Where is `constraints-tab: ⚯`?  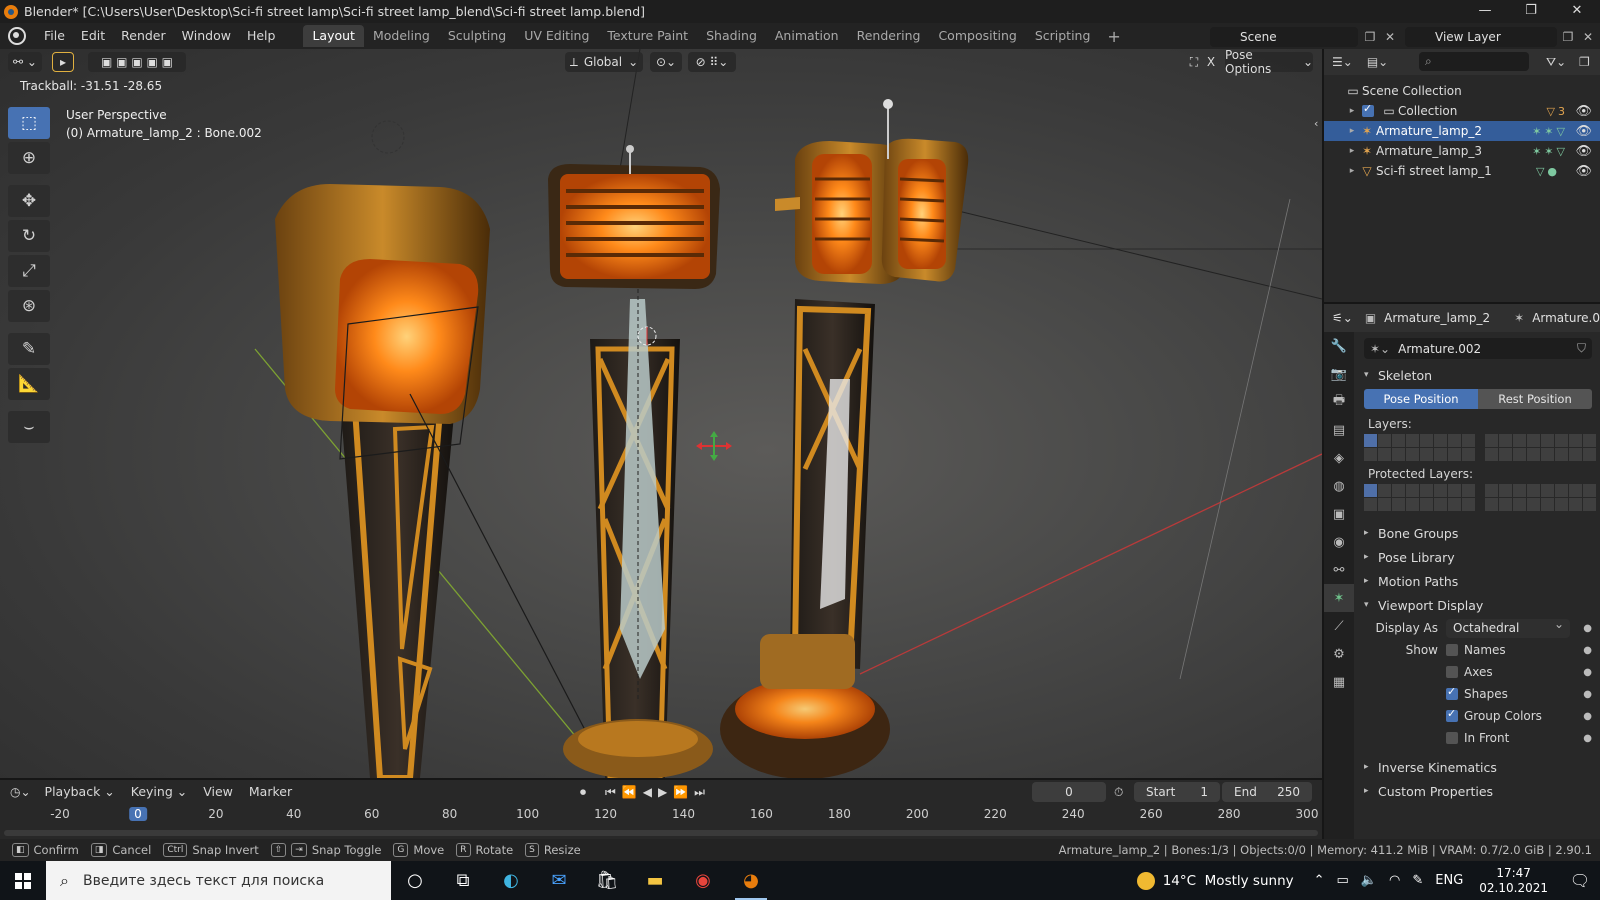
constraints-tab: ⚯ is located at coordinates (1339, 570).